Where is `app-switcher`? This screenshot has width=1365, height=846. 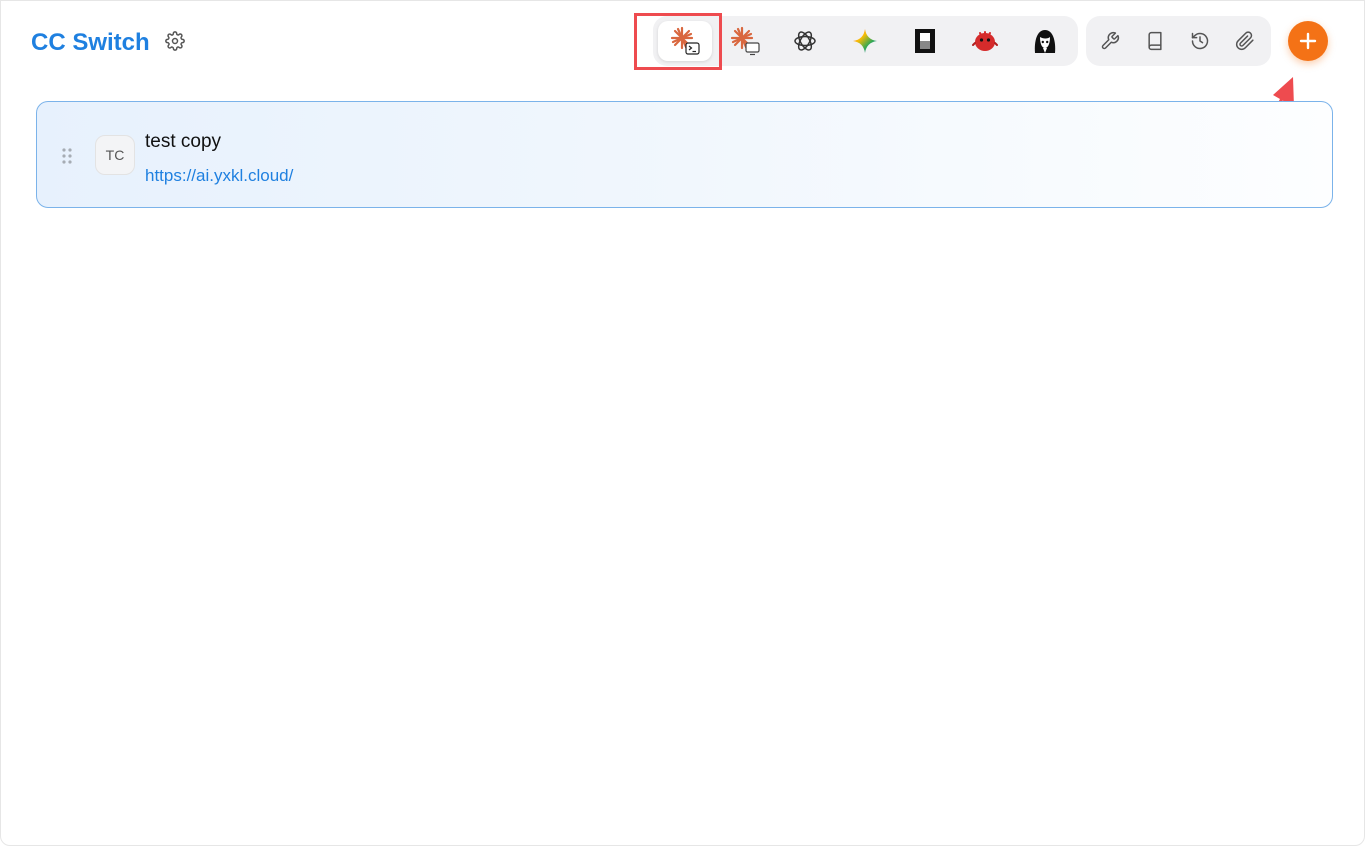 app-switcher is located at coordinates (865, 41).